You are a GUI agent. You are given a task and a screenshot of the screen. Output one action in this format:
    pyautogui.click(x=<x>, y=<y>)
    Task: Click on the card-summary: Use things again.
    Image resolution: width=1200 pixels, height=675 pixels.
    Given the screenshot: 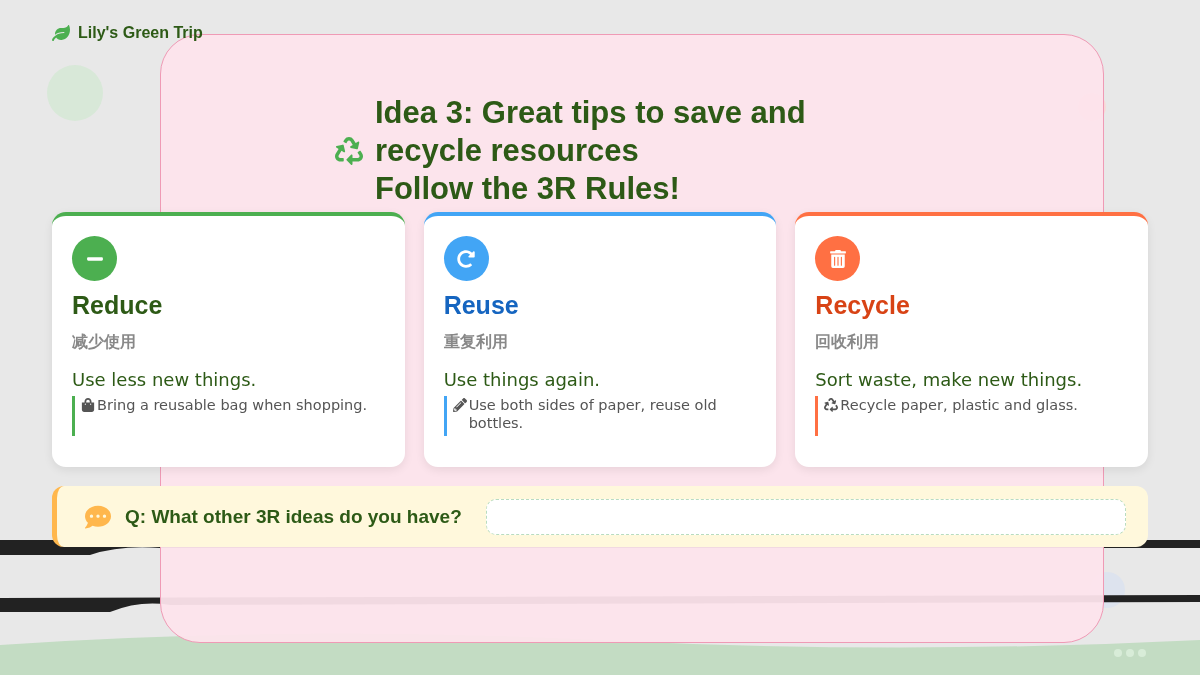 What is the action you would take?
    pyautogui.click(x=522, y=379)
    